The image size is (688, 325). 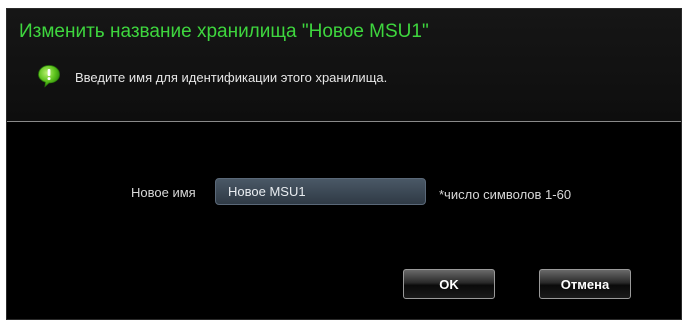 What do you see at coordinates (320, 191) in the screenshot?
I see `new-name-input` at bounding box center [320, 191].